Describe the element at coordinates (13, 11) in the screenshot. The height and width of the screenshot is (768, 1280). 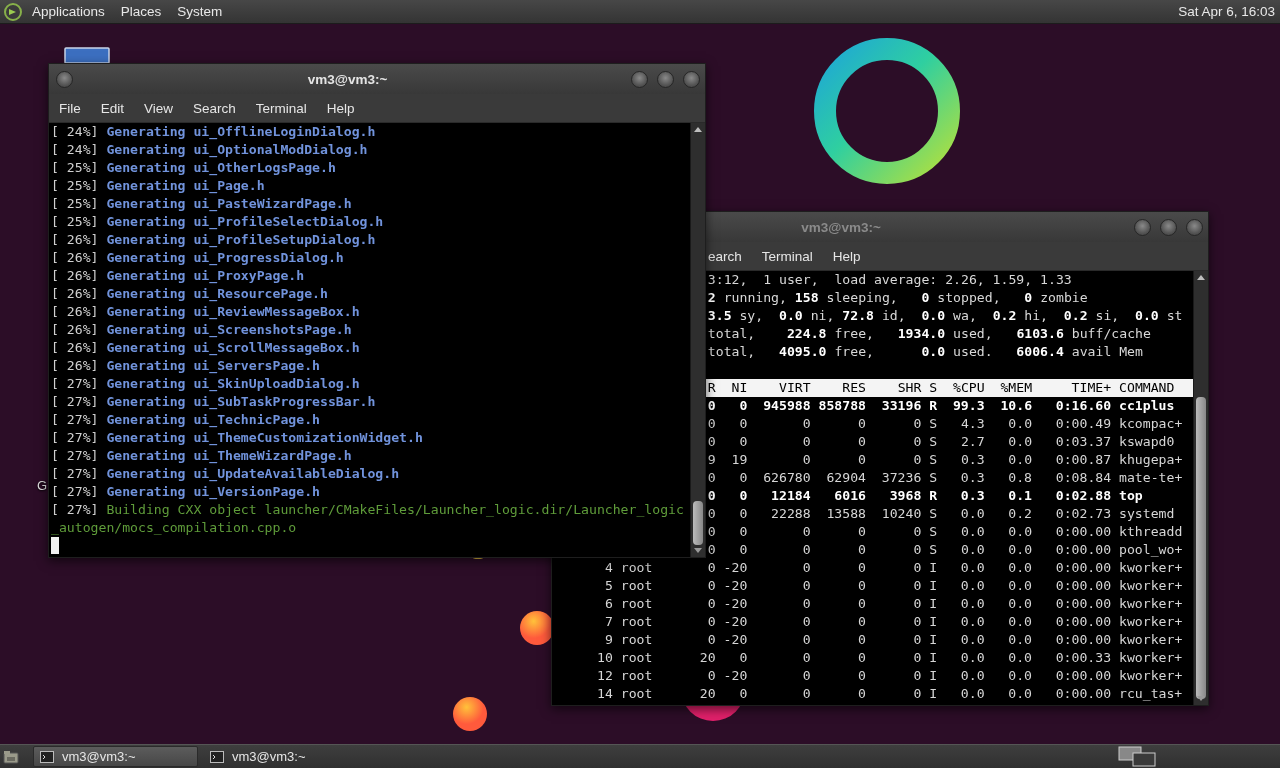
I see `logo-icon` at that location.